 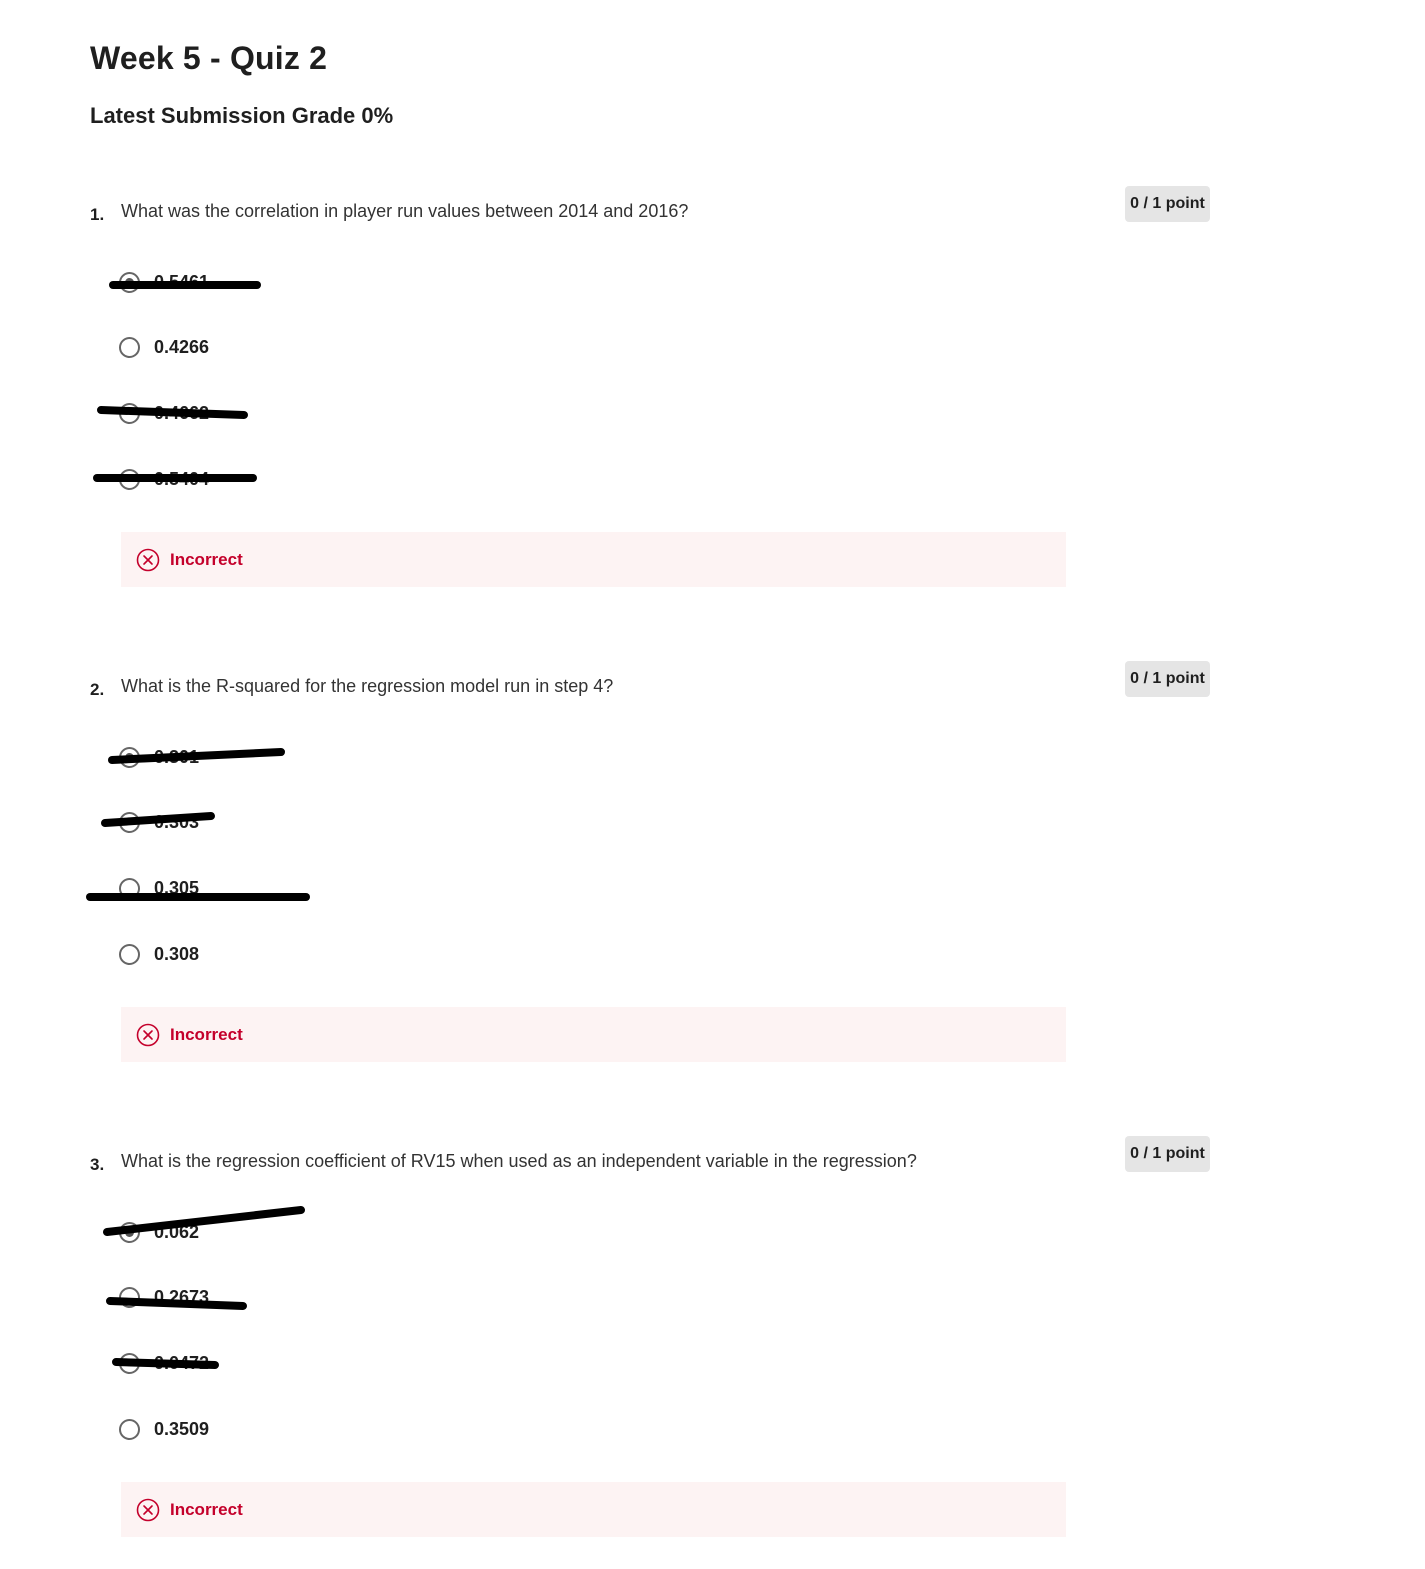 I want to click on option-label: 0.308, so click(x=177, y=953).